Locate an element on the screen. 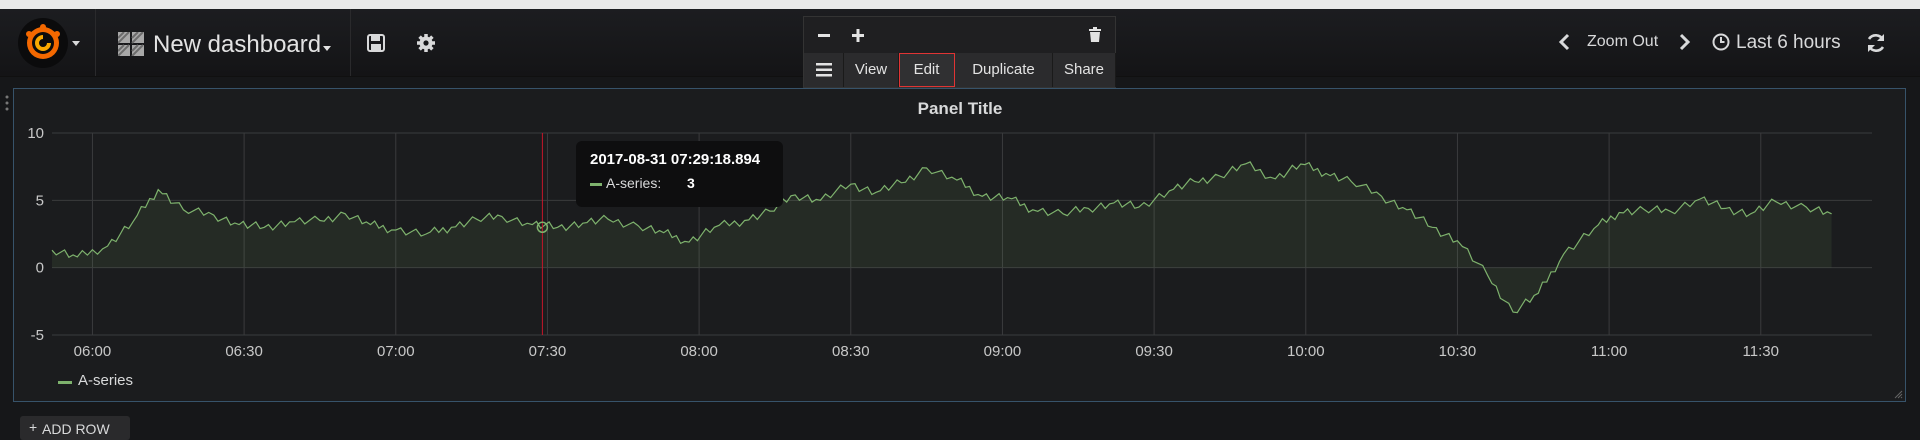 Image resolution: width=1920 pixels, height=440 pixels. graph-tooltip: 2017-08-31 07:29:18.894 A-series: 3 is located at coordinates (679, 174).